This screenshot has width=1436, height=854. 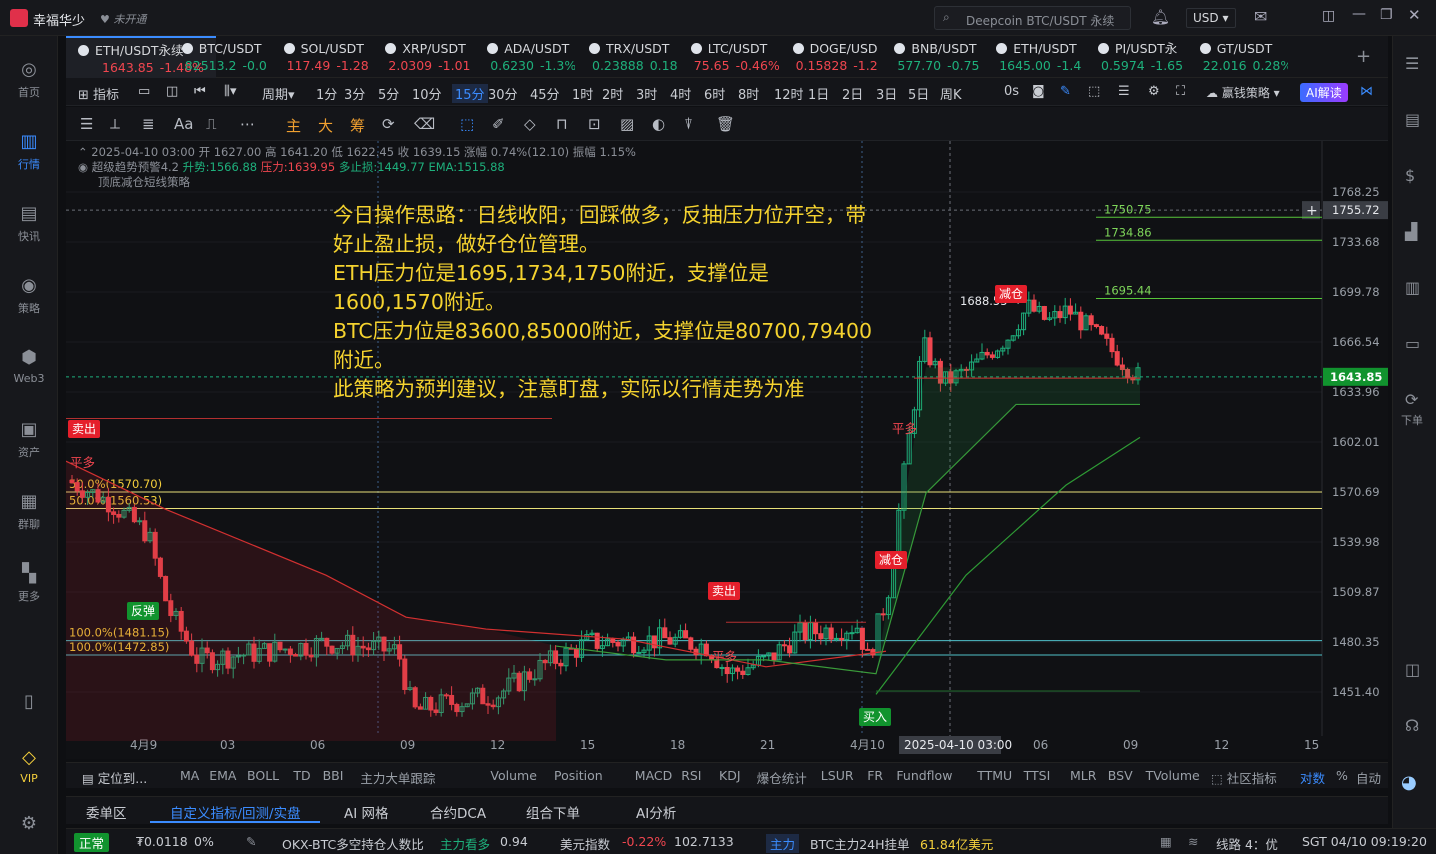 I want to click on hide-icon: ◐, so click(x=658, y=124).